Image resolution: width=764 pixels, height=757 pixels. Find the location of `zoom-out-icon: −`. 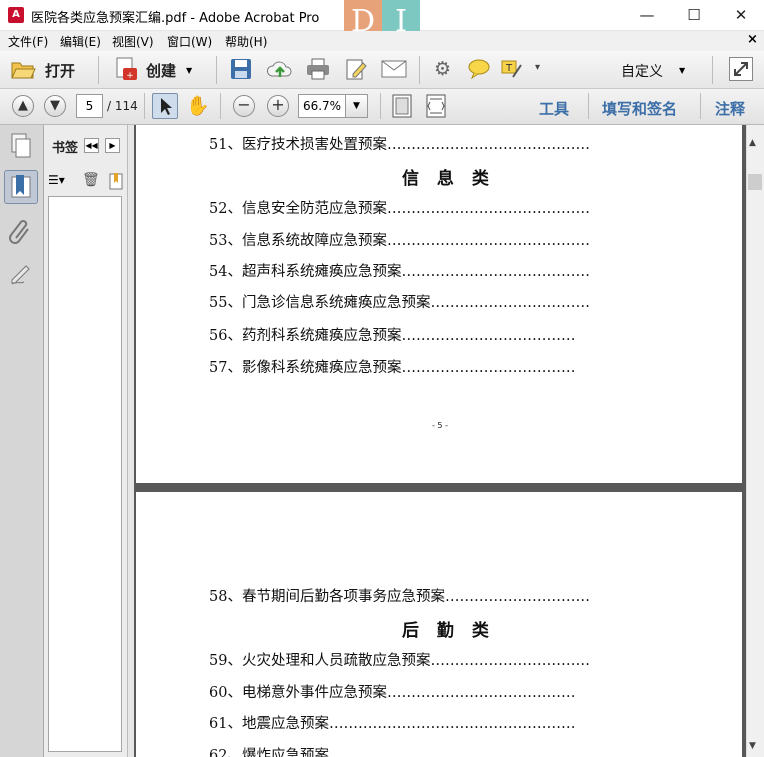

zoom-out-icon: − is located at coordinates (244, 106).